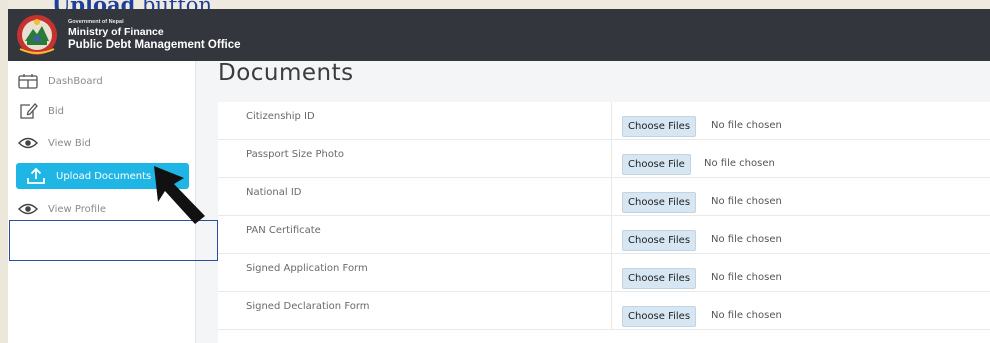 Image resolution: width=990 pixels, height=343 pixels. I want to click on annotation-box, so click(113, 240).